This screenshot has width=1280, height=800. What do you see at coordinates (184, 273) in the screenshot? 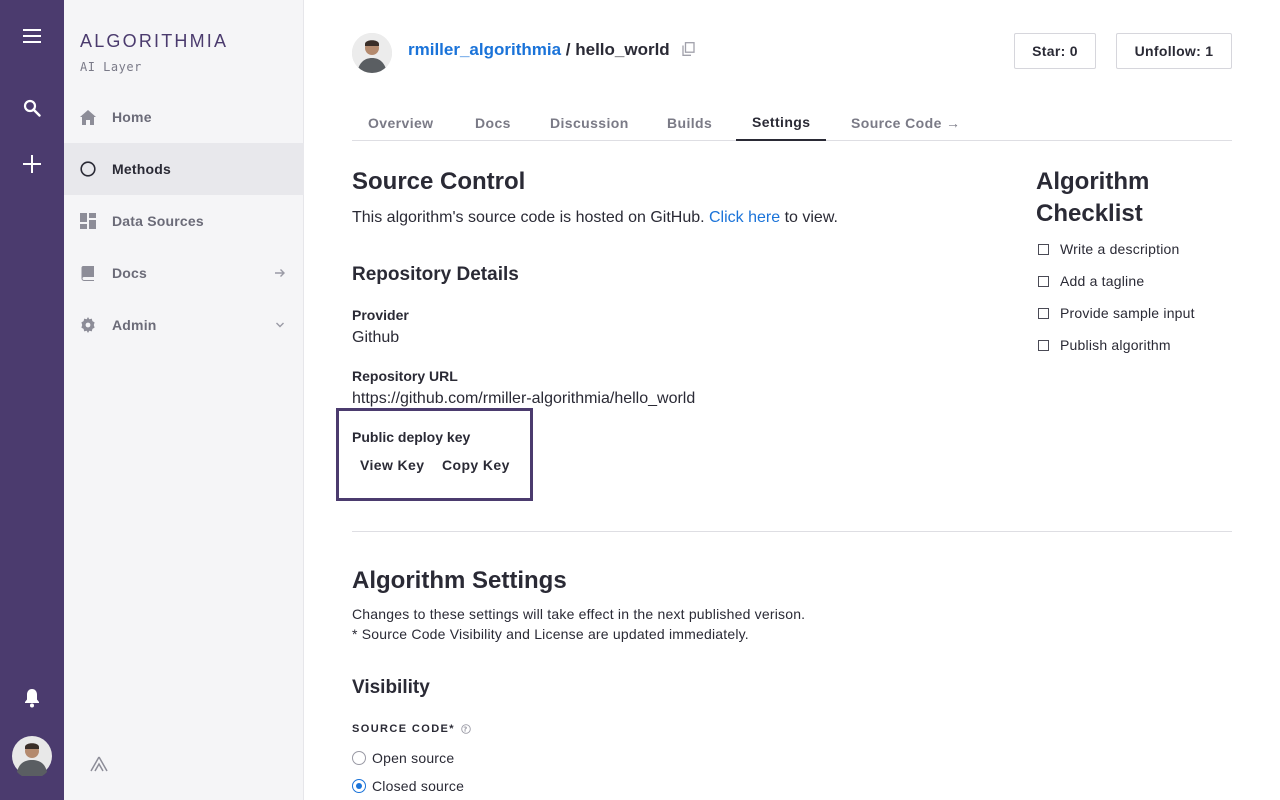
I see `sidebar-item-docs: Docs` at bounding box center [184, 273].